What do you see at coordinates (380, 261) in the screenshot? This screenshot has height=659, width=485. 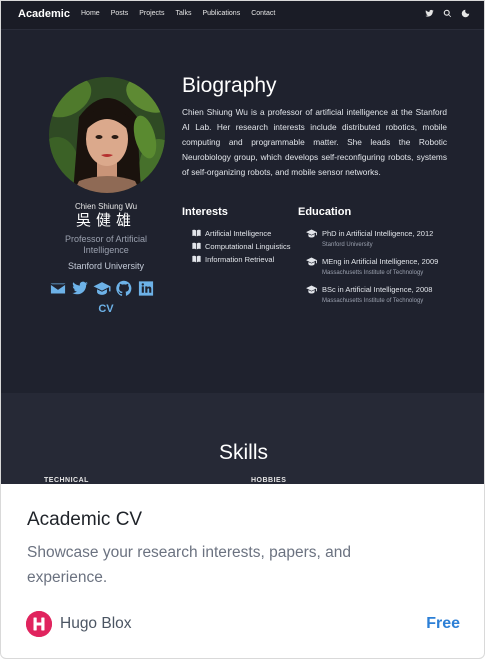 I see `education-degree: MEng in Artificial Intelligence, 2009` at bounding box center [380, 261].